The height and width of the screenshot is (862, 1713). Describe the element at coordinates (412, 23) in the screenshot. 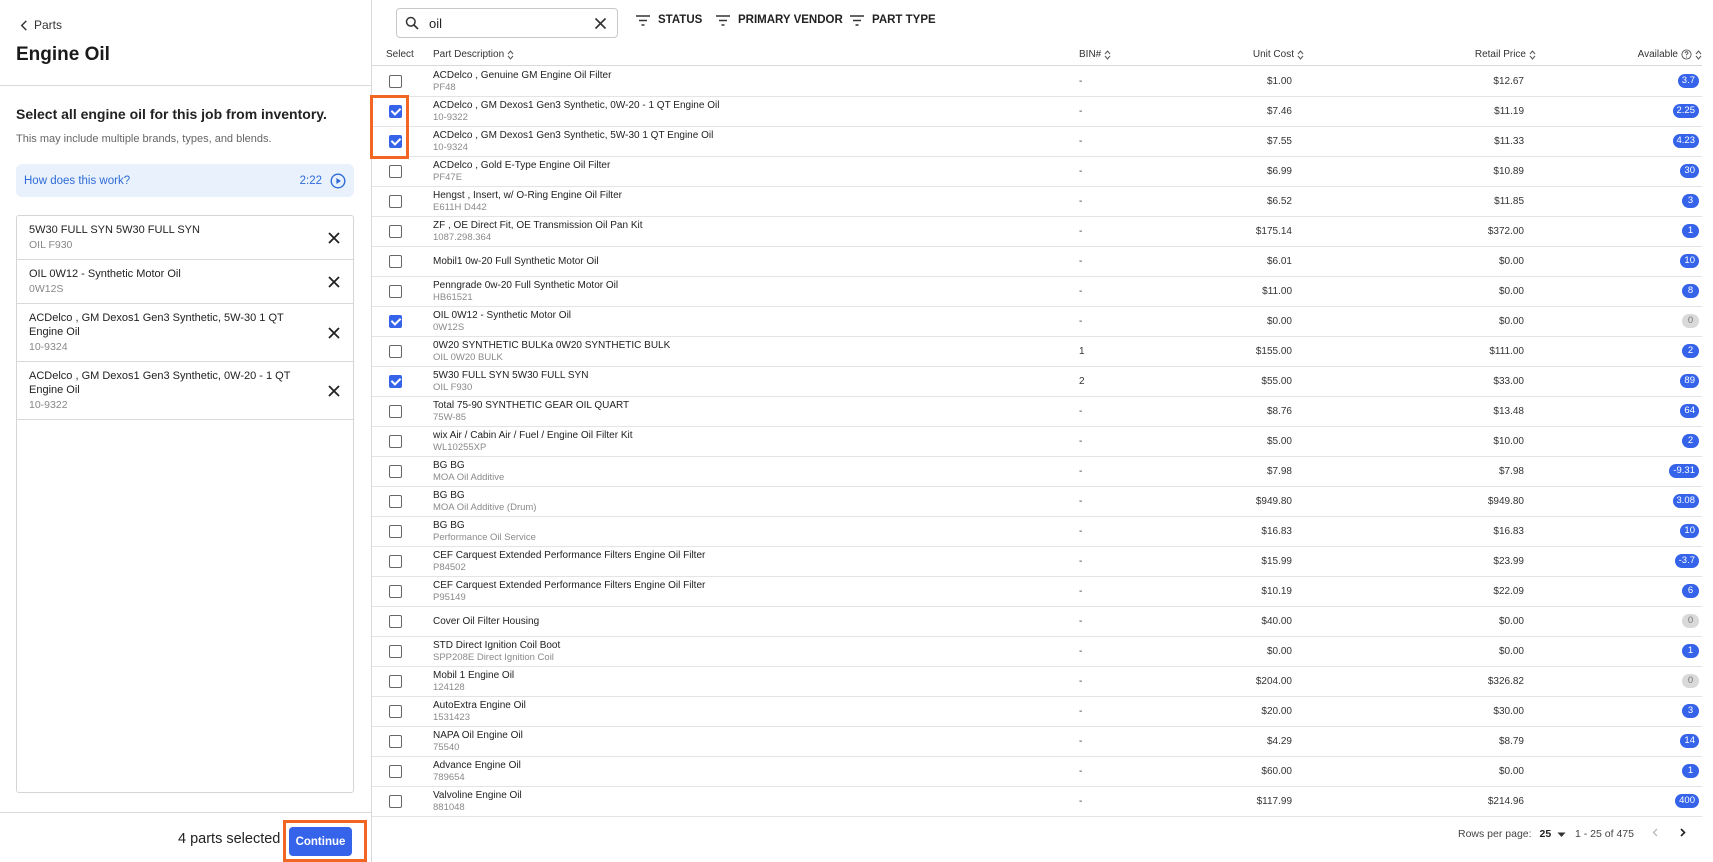

I see `search-icon` at that location.